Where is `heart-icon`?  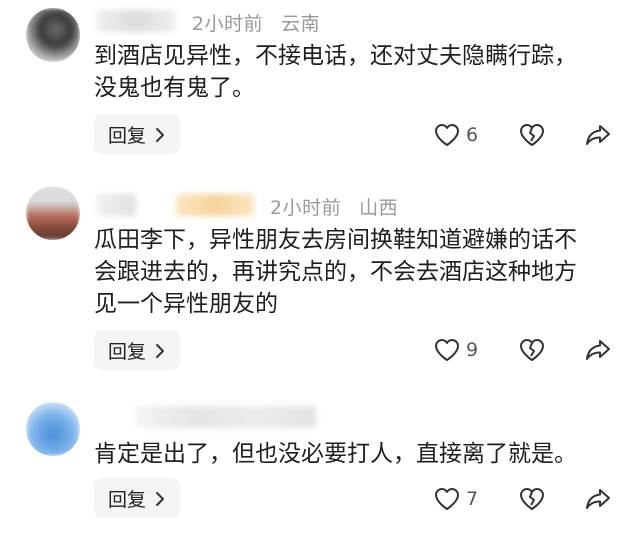
heart-icon is located at coordinates (447, 499).